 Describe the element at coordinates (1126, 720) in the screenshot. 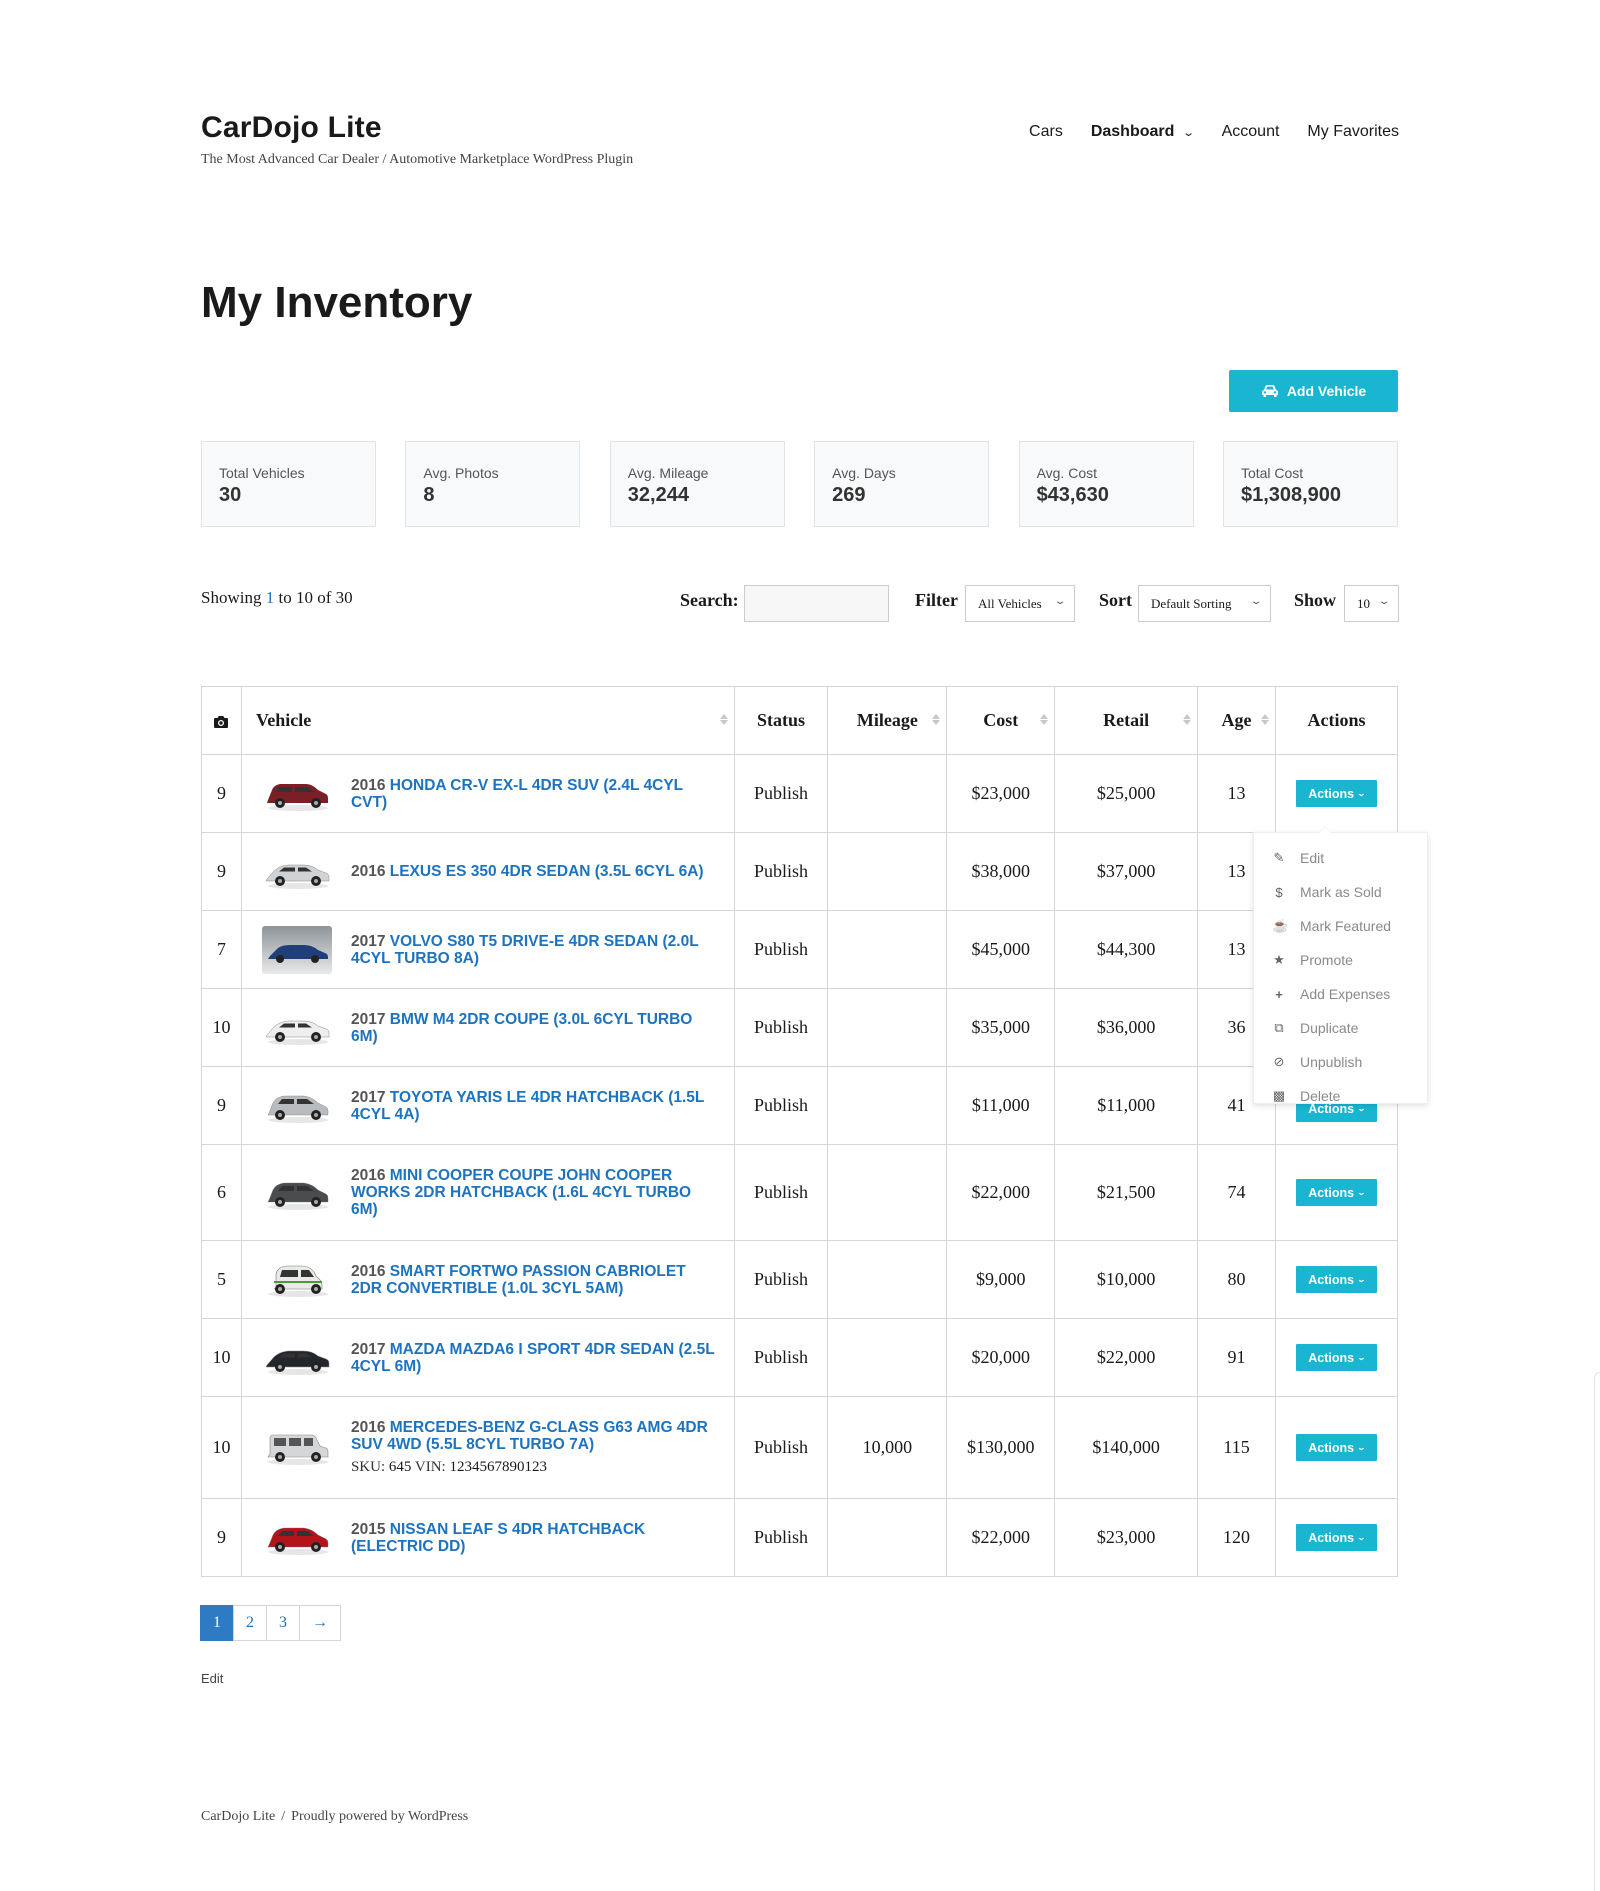

I see `retail-column-header: Retail` at that location.